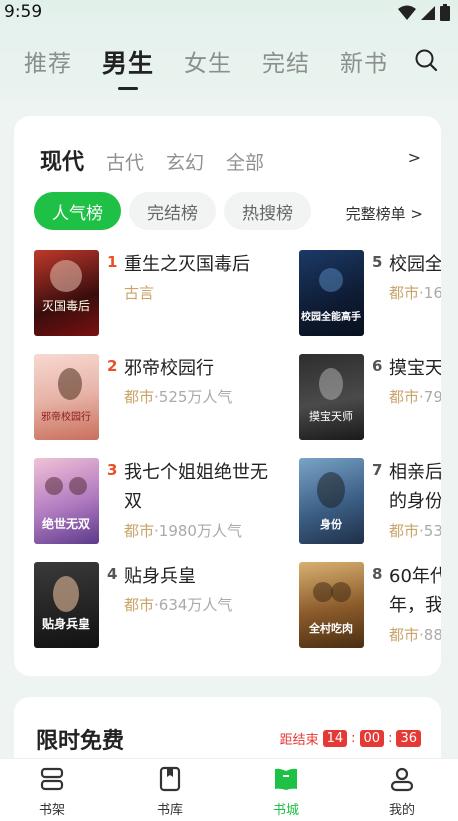 The height and width of the screenshot is (821, 458). Describe the element at coordinates (193, 397) in the screenshot. I see `book-popularity: ·525万人气` at that location.